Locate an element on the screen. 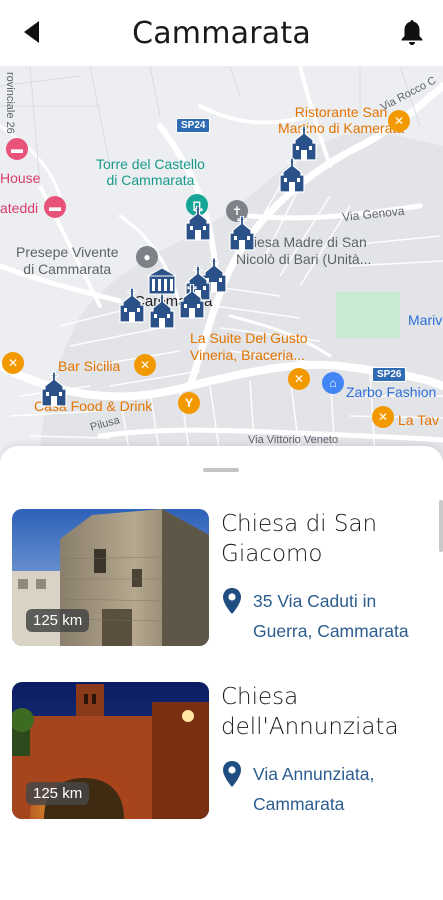 This screenshot has height=900, width=443. app-header: Cammarata is located at coordinates (221, 33).